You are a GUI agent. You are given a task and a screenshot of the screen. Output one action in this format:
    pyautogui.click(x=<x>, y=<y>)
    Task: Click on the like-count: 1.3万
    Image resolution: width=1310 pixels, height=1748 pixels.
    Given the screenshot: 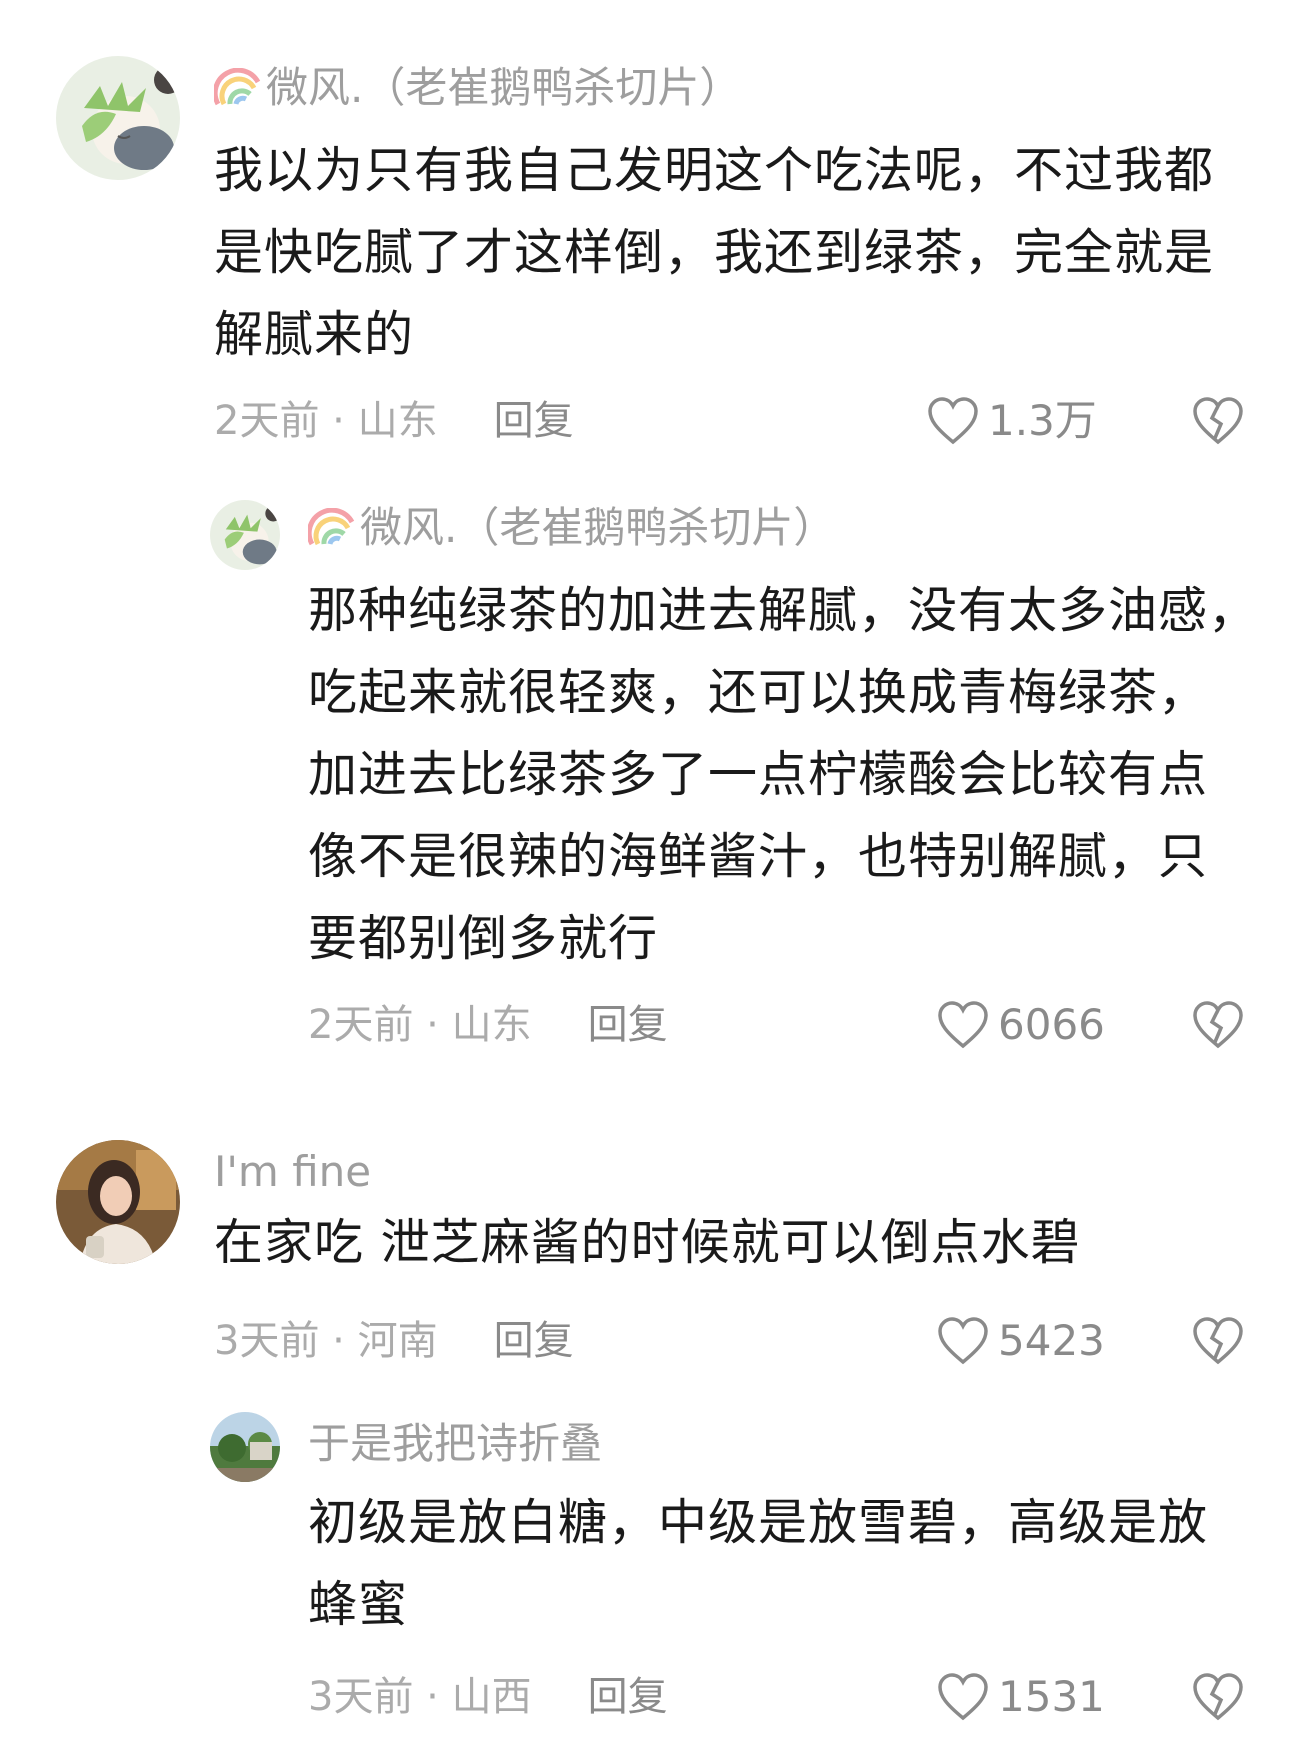 What is the action you would take?
    pyautogui.click(x=1042, y=420)
    